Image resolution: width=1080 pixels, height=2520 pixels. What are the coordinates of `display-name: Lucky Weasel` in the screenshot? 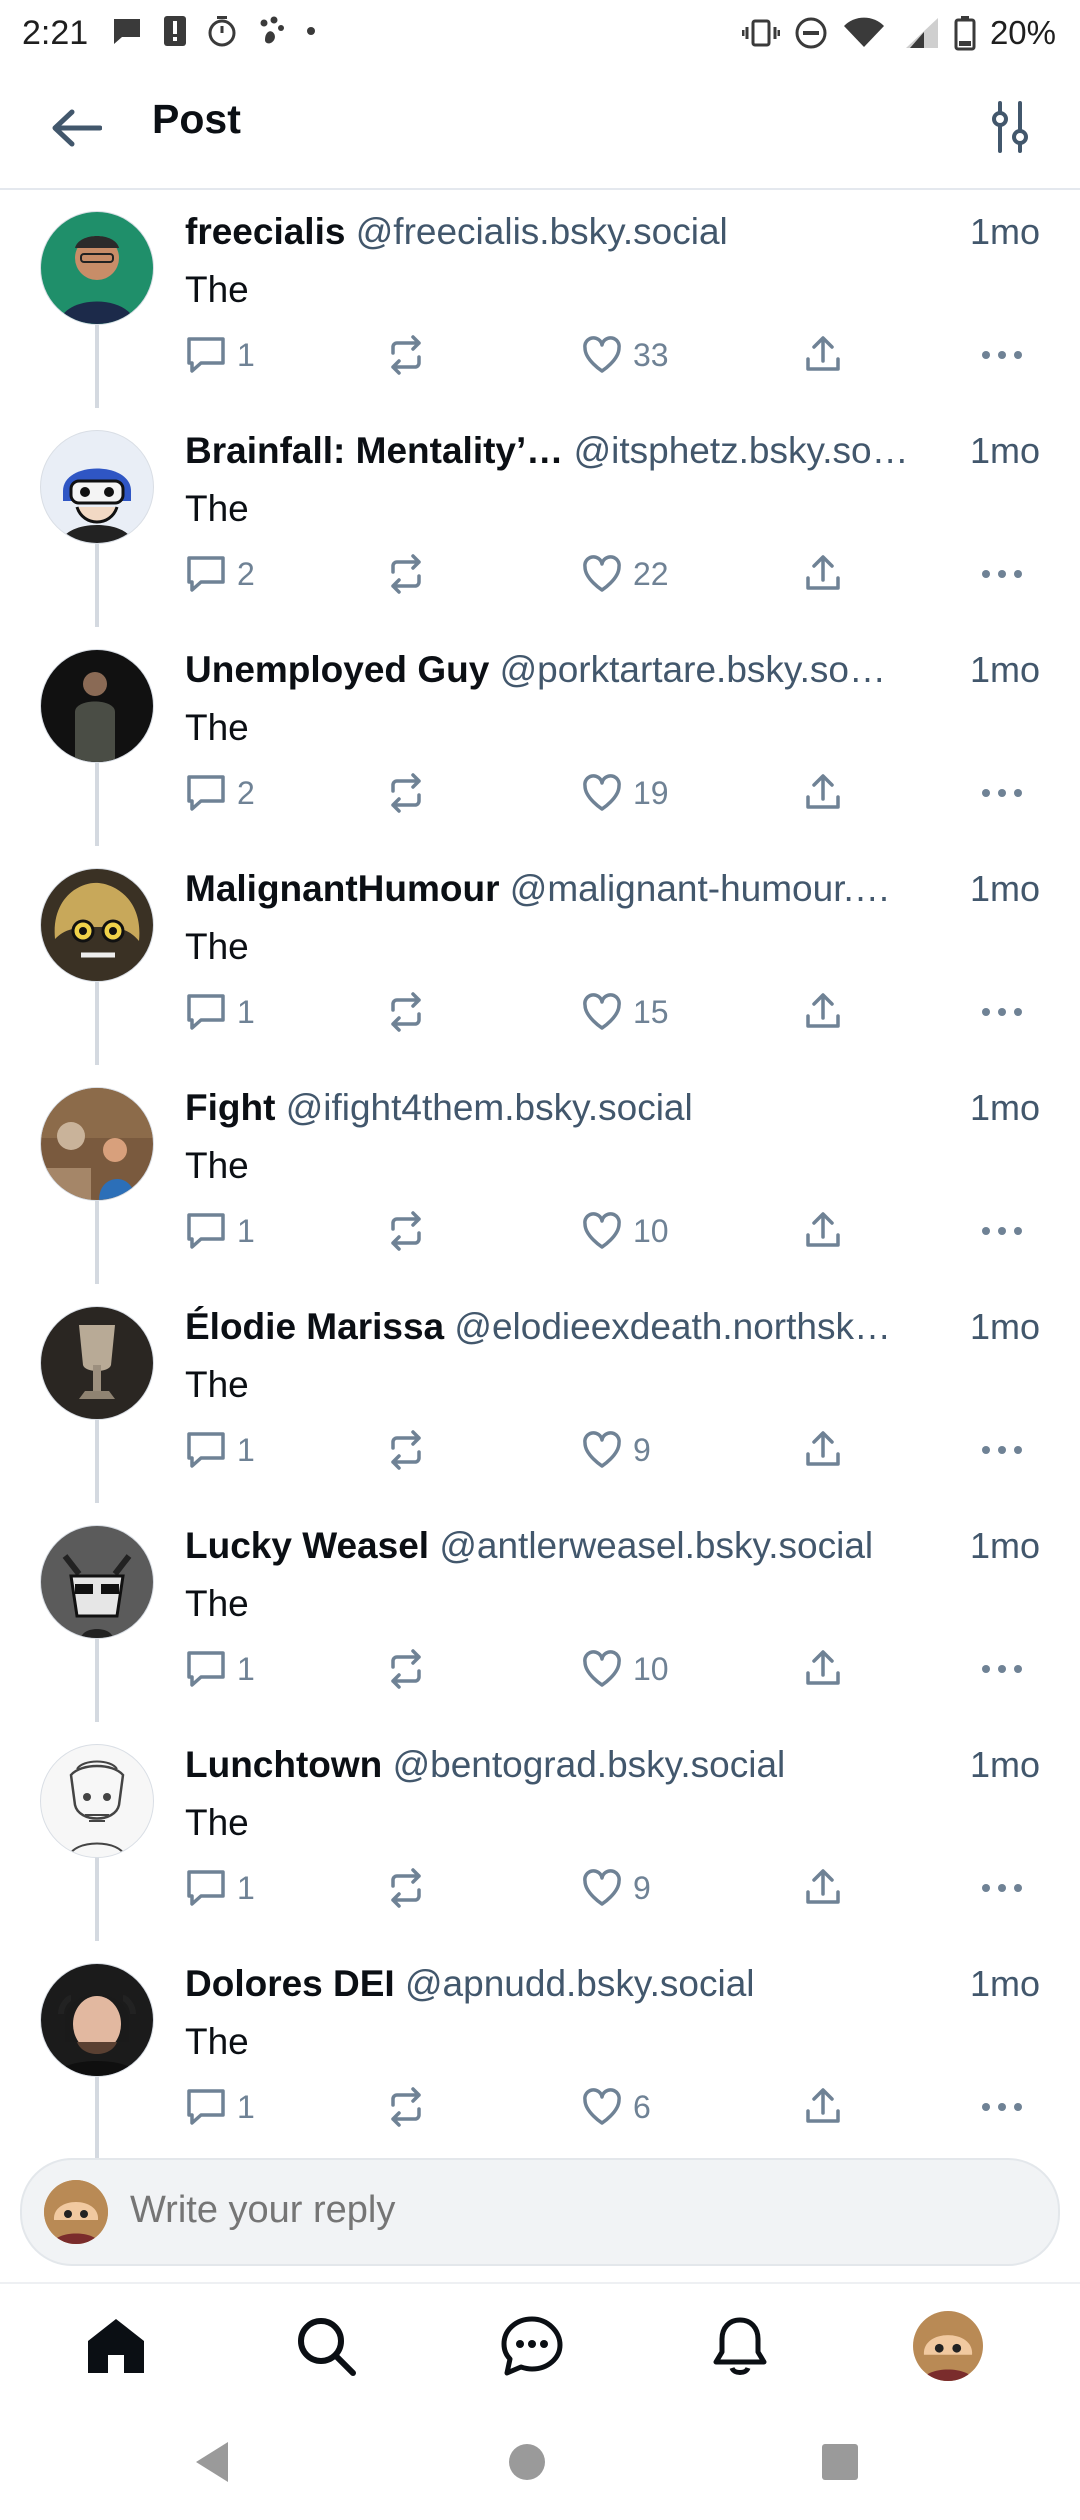 It's located at (307, 1545).